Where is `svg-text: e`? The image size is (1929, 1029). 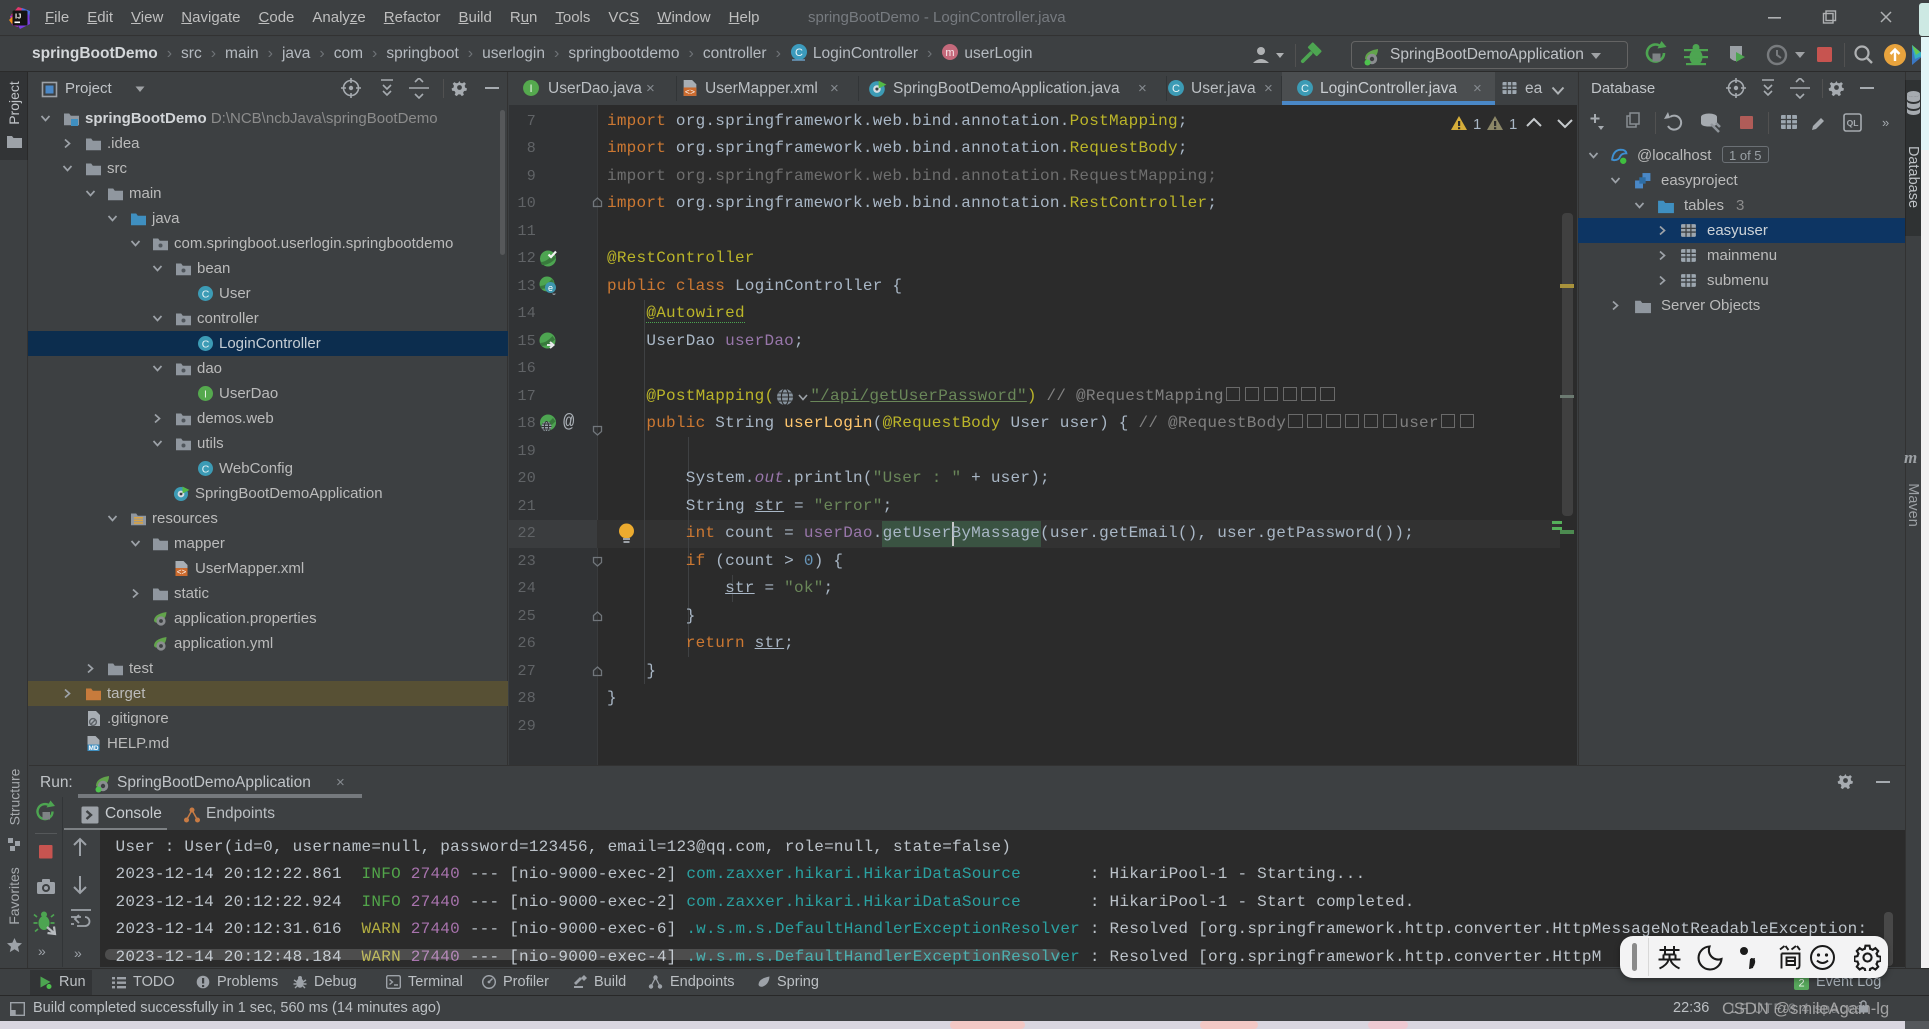
svg-text: e is located at coordinates (550, 288).